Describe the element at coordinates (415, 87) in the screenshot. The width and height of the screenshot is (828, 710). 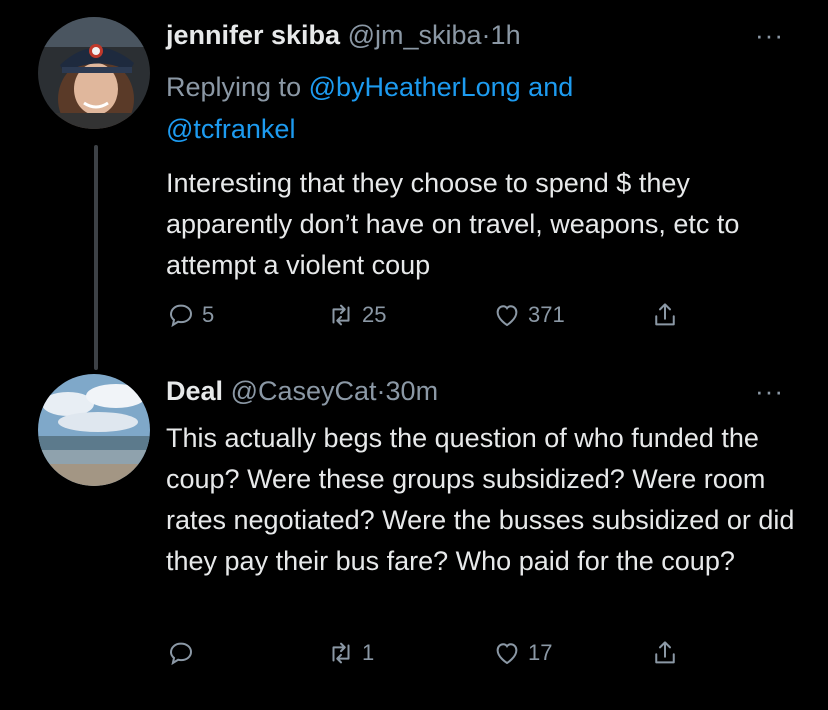
I see `mention-byheatherlong: @byHeatherLong` at that location.